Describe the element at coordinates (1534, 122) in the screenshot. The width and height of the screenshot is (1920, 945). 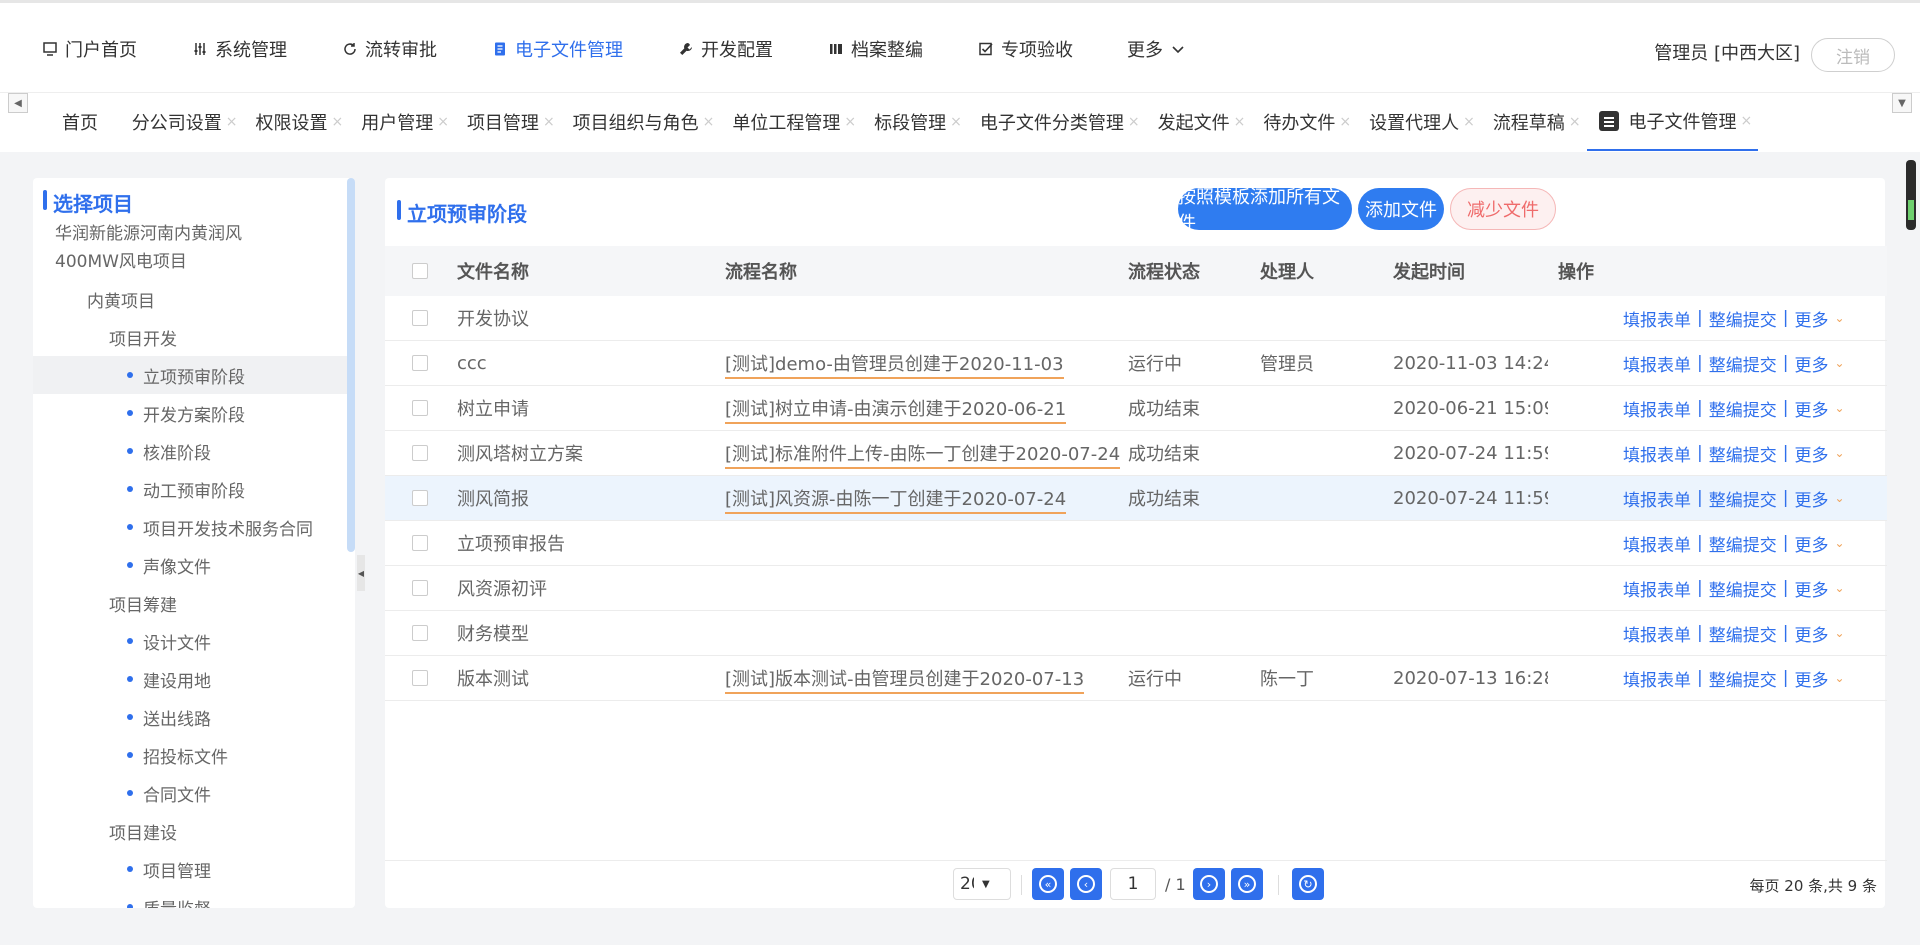
I see `tab-12: 流程草稿 ×` at that location.